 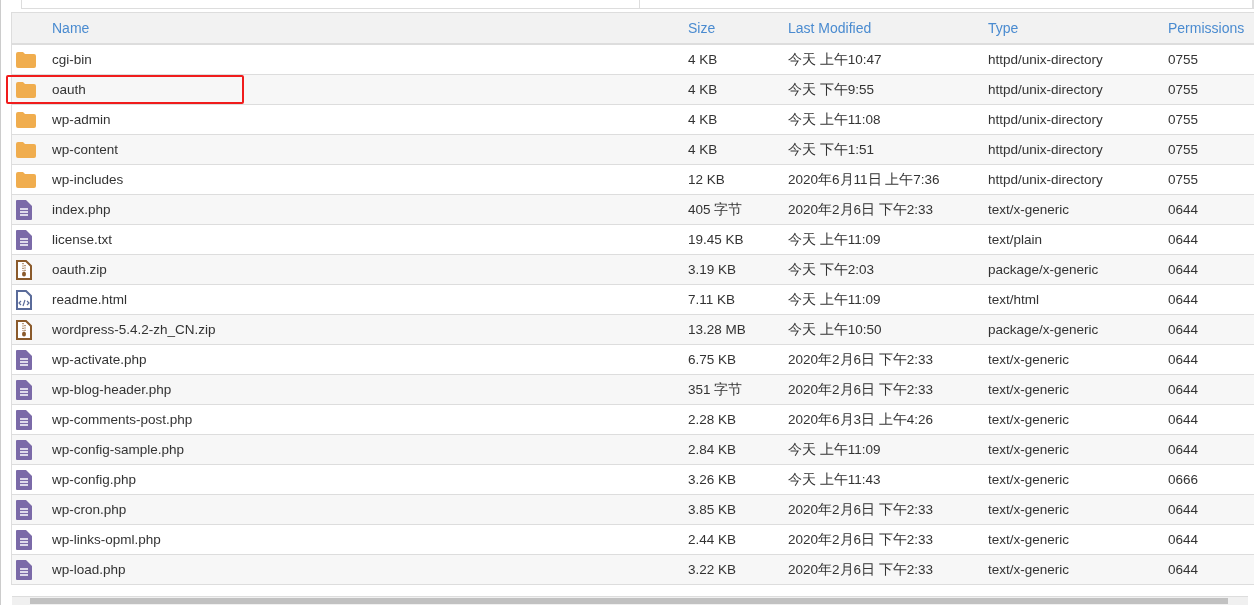 I want to click on file-name-cell-text: readme.html, so click(x=90, y=299).